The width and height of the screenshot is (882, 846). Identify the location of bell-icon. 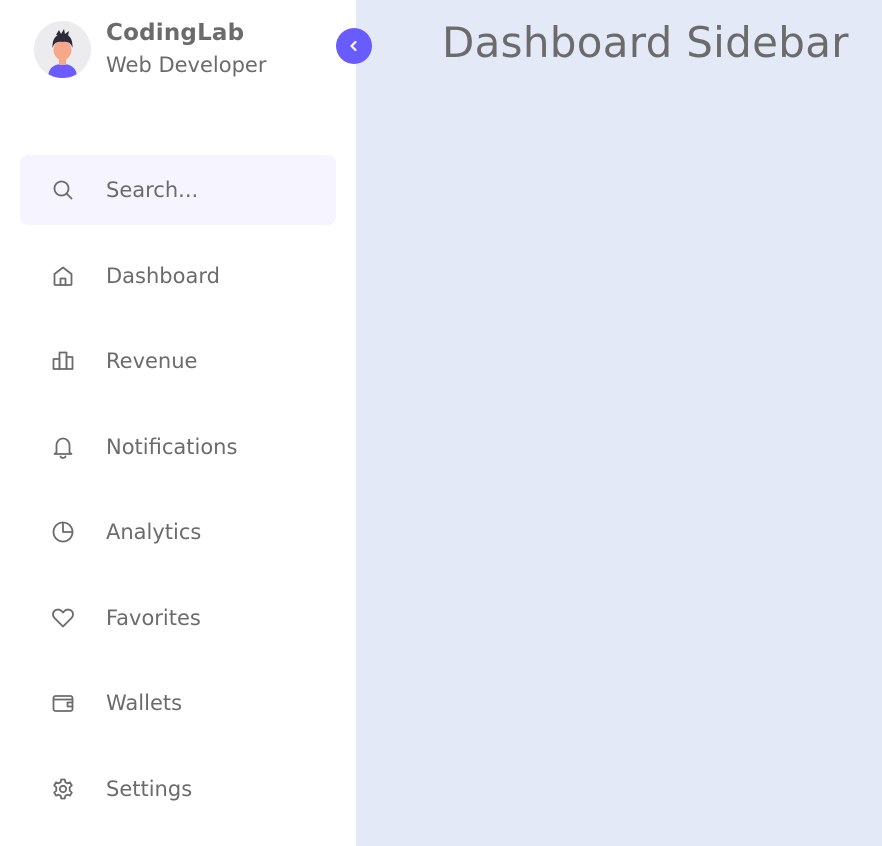
(63, 447).